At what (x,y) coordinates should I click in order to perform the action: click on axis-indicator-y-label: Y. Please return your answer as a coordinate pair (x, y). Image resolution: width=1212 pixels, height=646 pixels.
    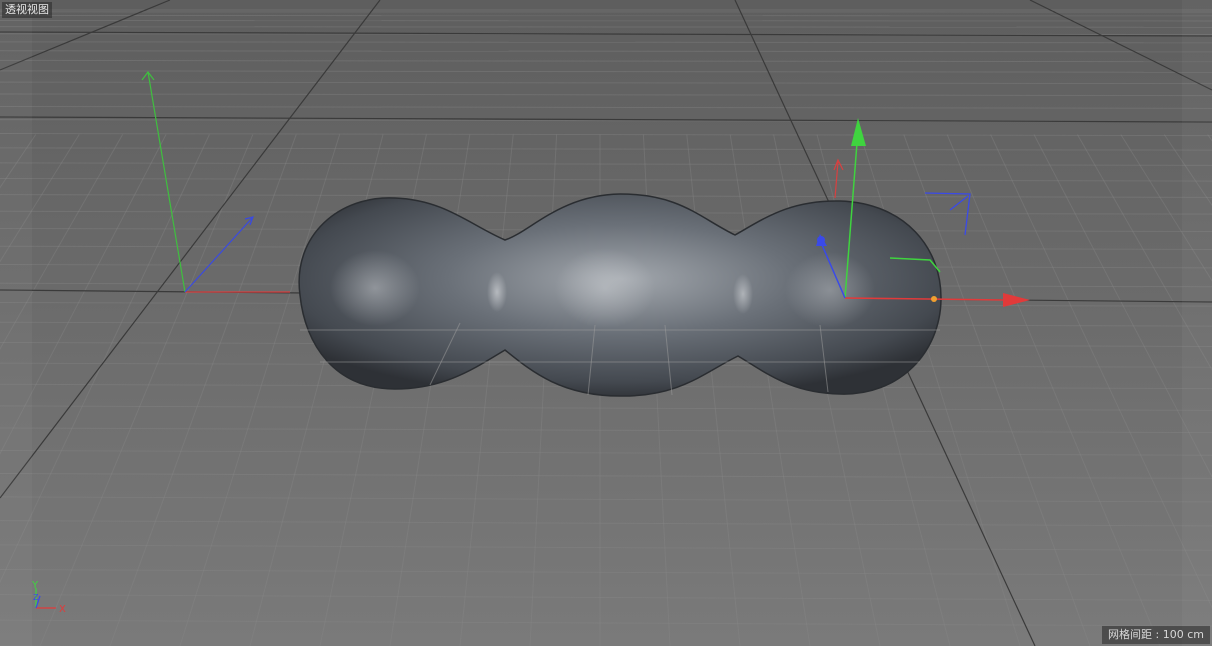
    Looking at the image, I should click on (35, 585).